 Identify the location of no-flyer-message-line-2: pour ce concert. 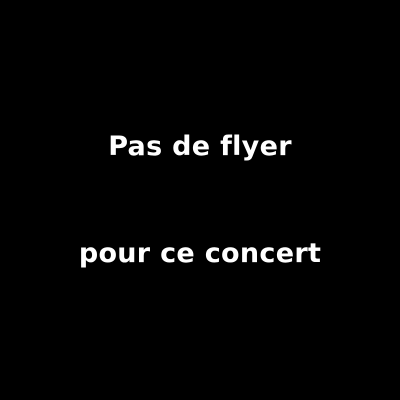
(200, 253).